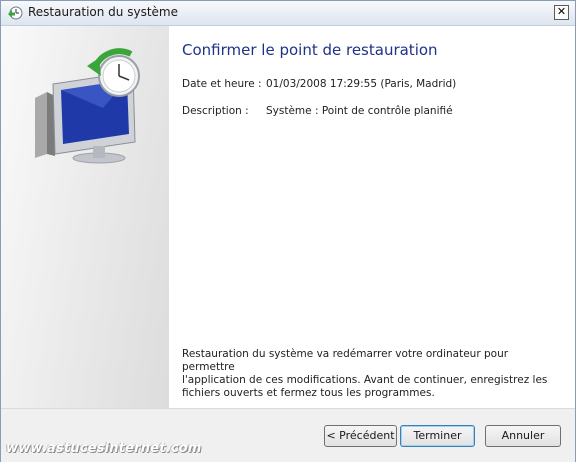 This screenshot has width=576, height=462. I want to click on close-icon: ✕, so click(561, 11).